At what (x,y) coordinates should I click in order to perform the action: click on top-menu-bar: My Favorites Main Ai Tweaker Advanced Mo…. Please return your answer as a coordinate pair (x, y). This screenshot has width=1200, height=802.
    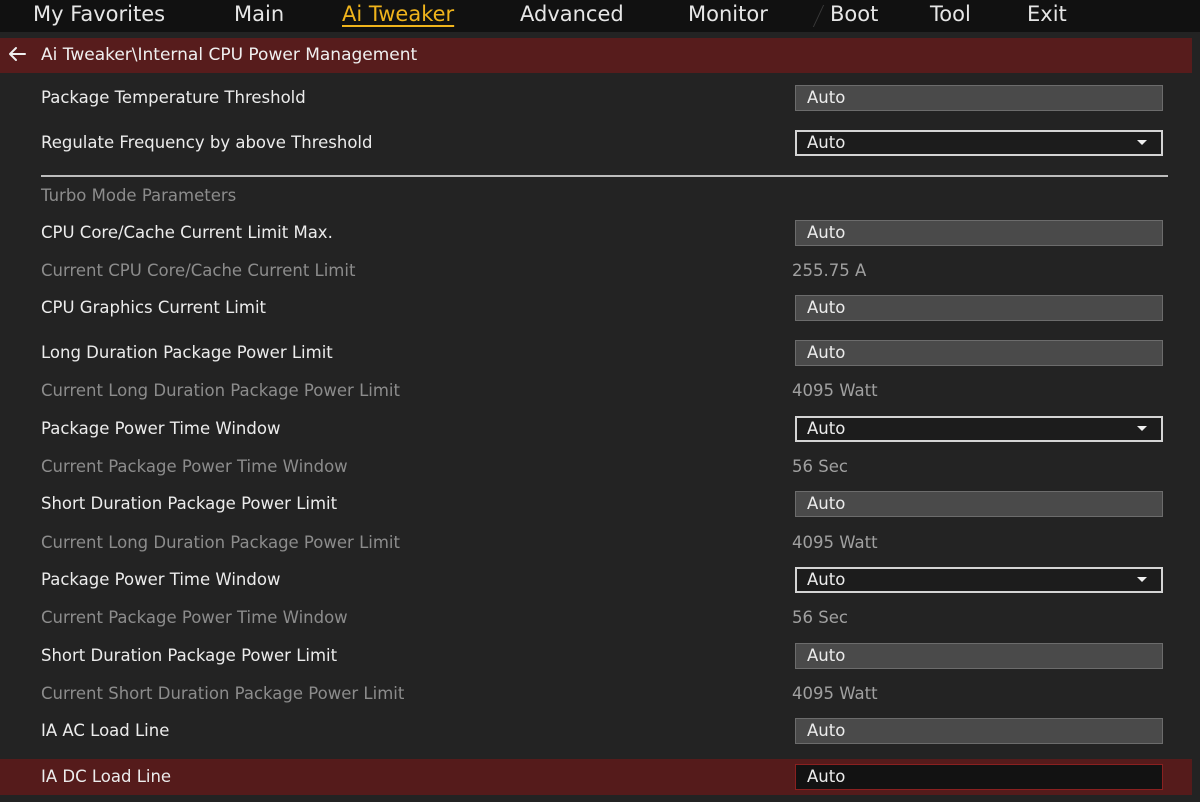
    Looking at the image, I should click on (600, 16).